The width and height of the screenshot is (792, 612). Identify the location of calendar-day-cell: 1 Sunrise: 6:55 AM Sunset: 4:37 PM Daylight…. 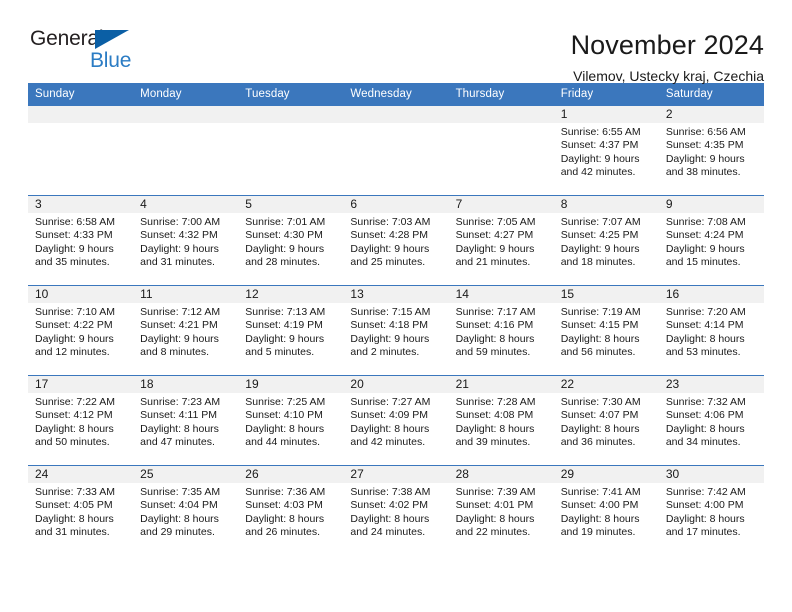
(606, 150).